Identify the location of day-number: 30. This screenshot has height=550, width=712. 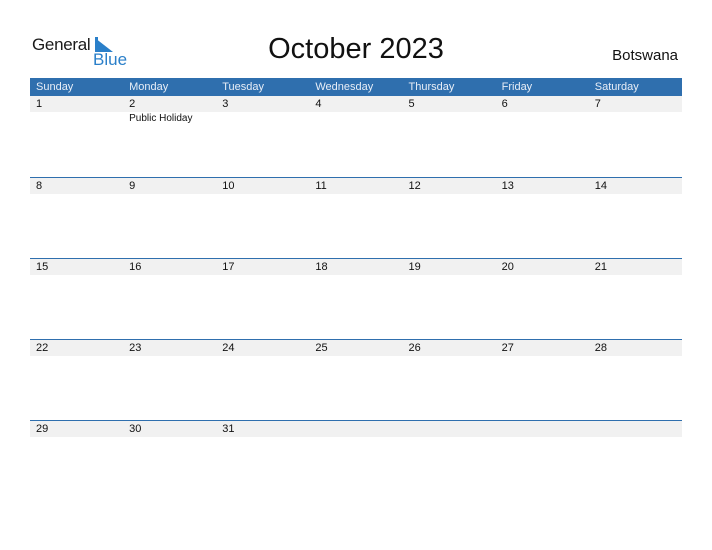
(135, 429).